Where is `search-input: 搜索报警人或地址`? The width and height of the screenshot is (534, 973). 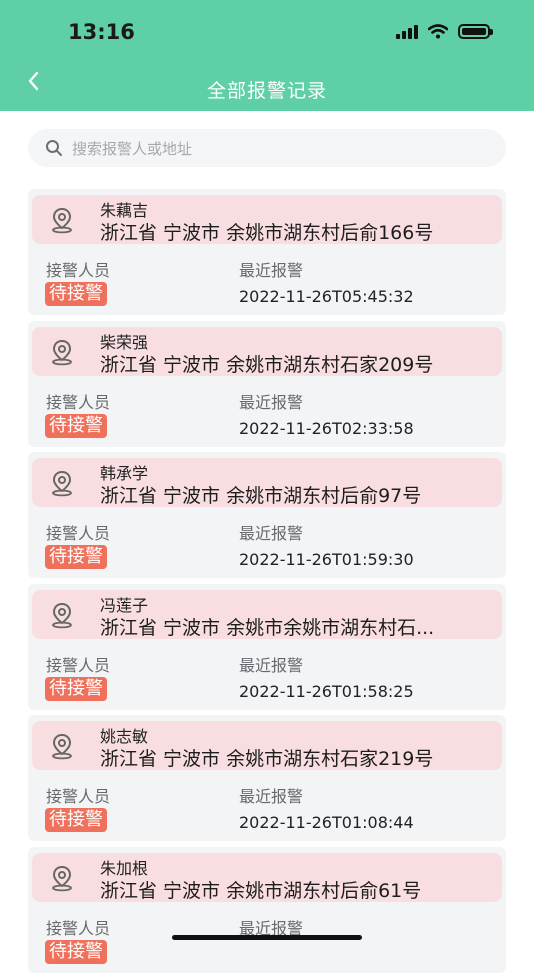 search-input: 搜索报警人或地址 is located at coordinates (132, 148).